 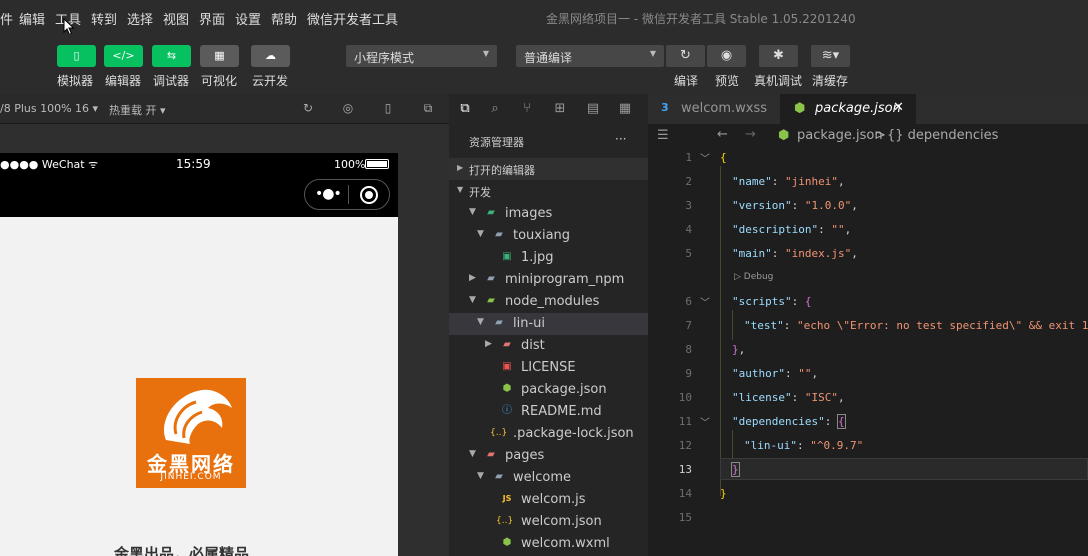 What do you see at coordinates (685, 445) in the screenshot?
I see `line-number: 12` at bounding box center [685, 445].